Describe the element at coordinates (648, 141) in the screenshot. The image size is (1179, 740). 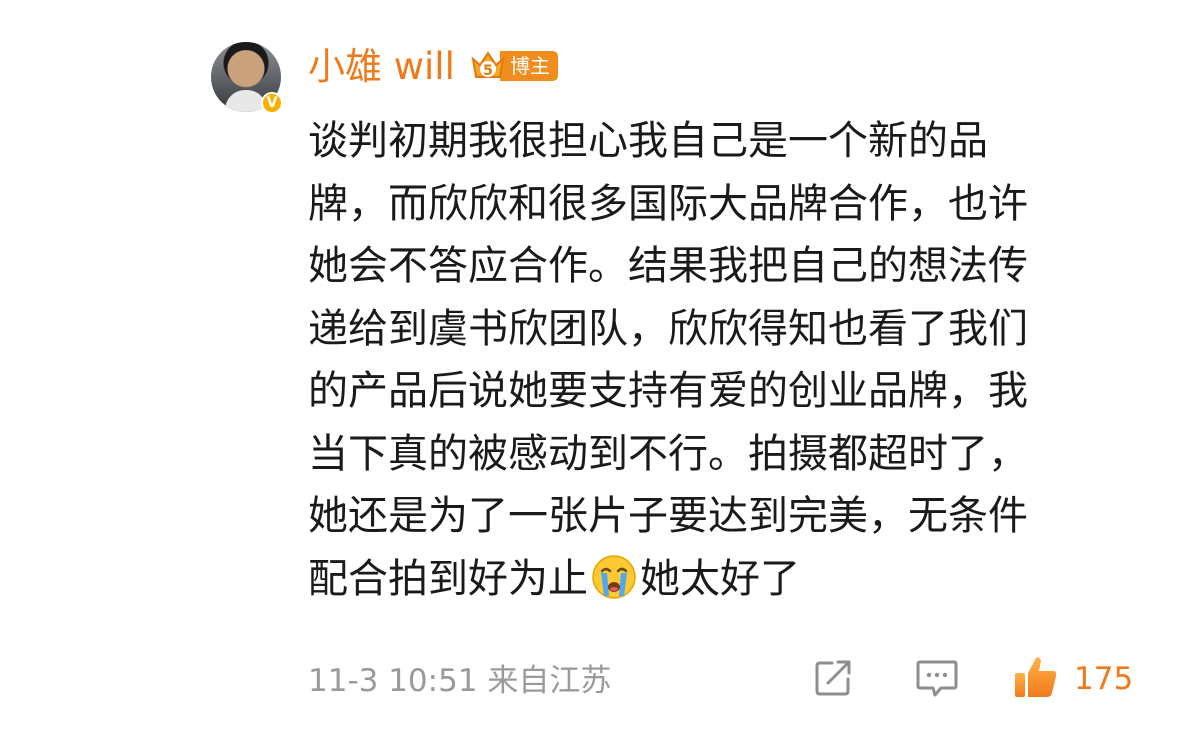
I see `comment-line: 谈判初期我很担心我自己是一个新的品` at that location.